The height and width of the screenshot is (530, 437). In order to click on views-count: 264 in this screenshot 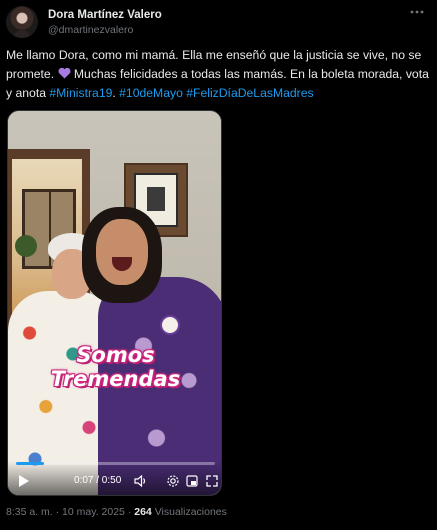, I will do `click(143, 512)`.